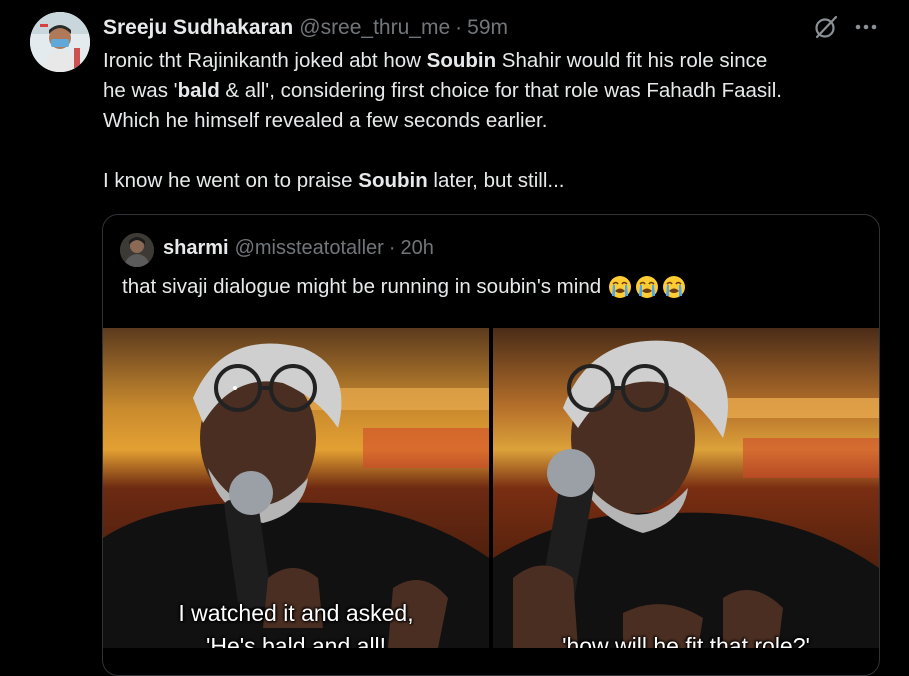 The image size is (909, 676). I want to click on emoji-row, so click(645, 287).